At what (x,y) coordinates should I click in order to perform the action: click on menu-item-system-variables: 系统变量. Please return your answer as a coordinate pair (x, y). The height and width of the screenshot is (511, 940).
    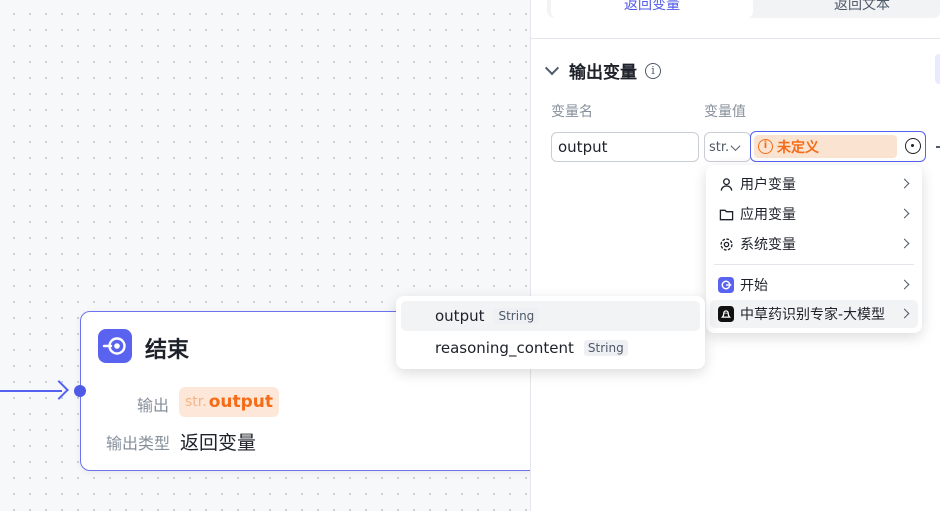
    Looking at the image, I should click on (814, 244).